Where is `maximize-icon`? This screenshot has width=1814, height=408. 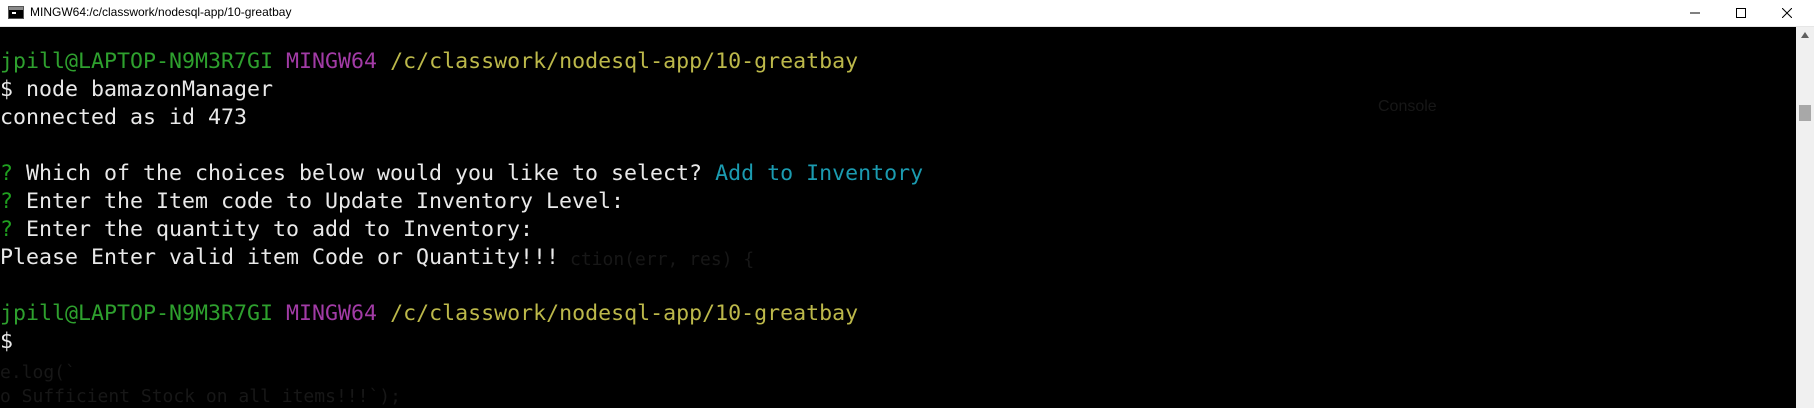 maximize-icon is located at coordinates (1741, 13).